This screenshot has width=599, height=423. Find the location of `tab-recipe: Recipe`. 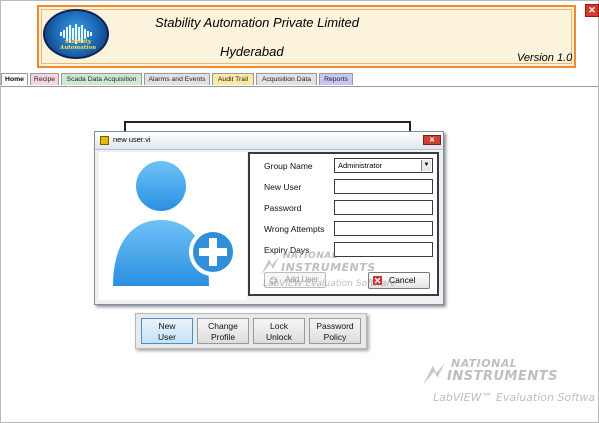

tab-recipe: Recipe is located at coordinates (44, 79).